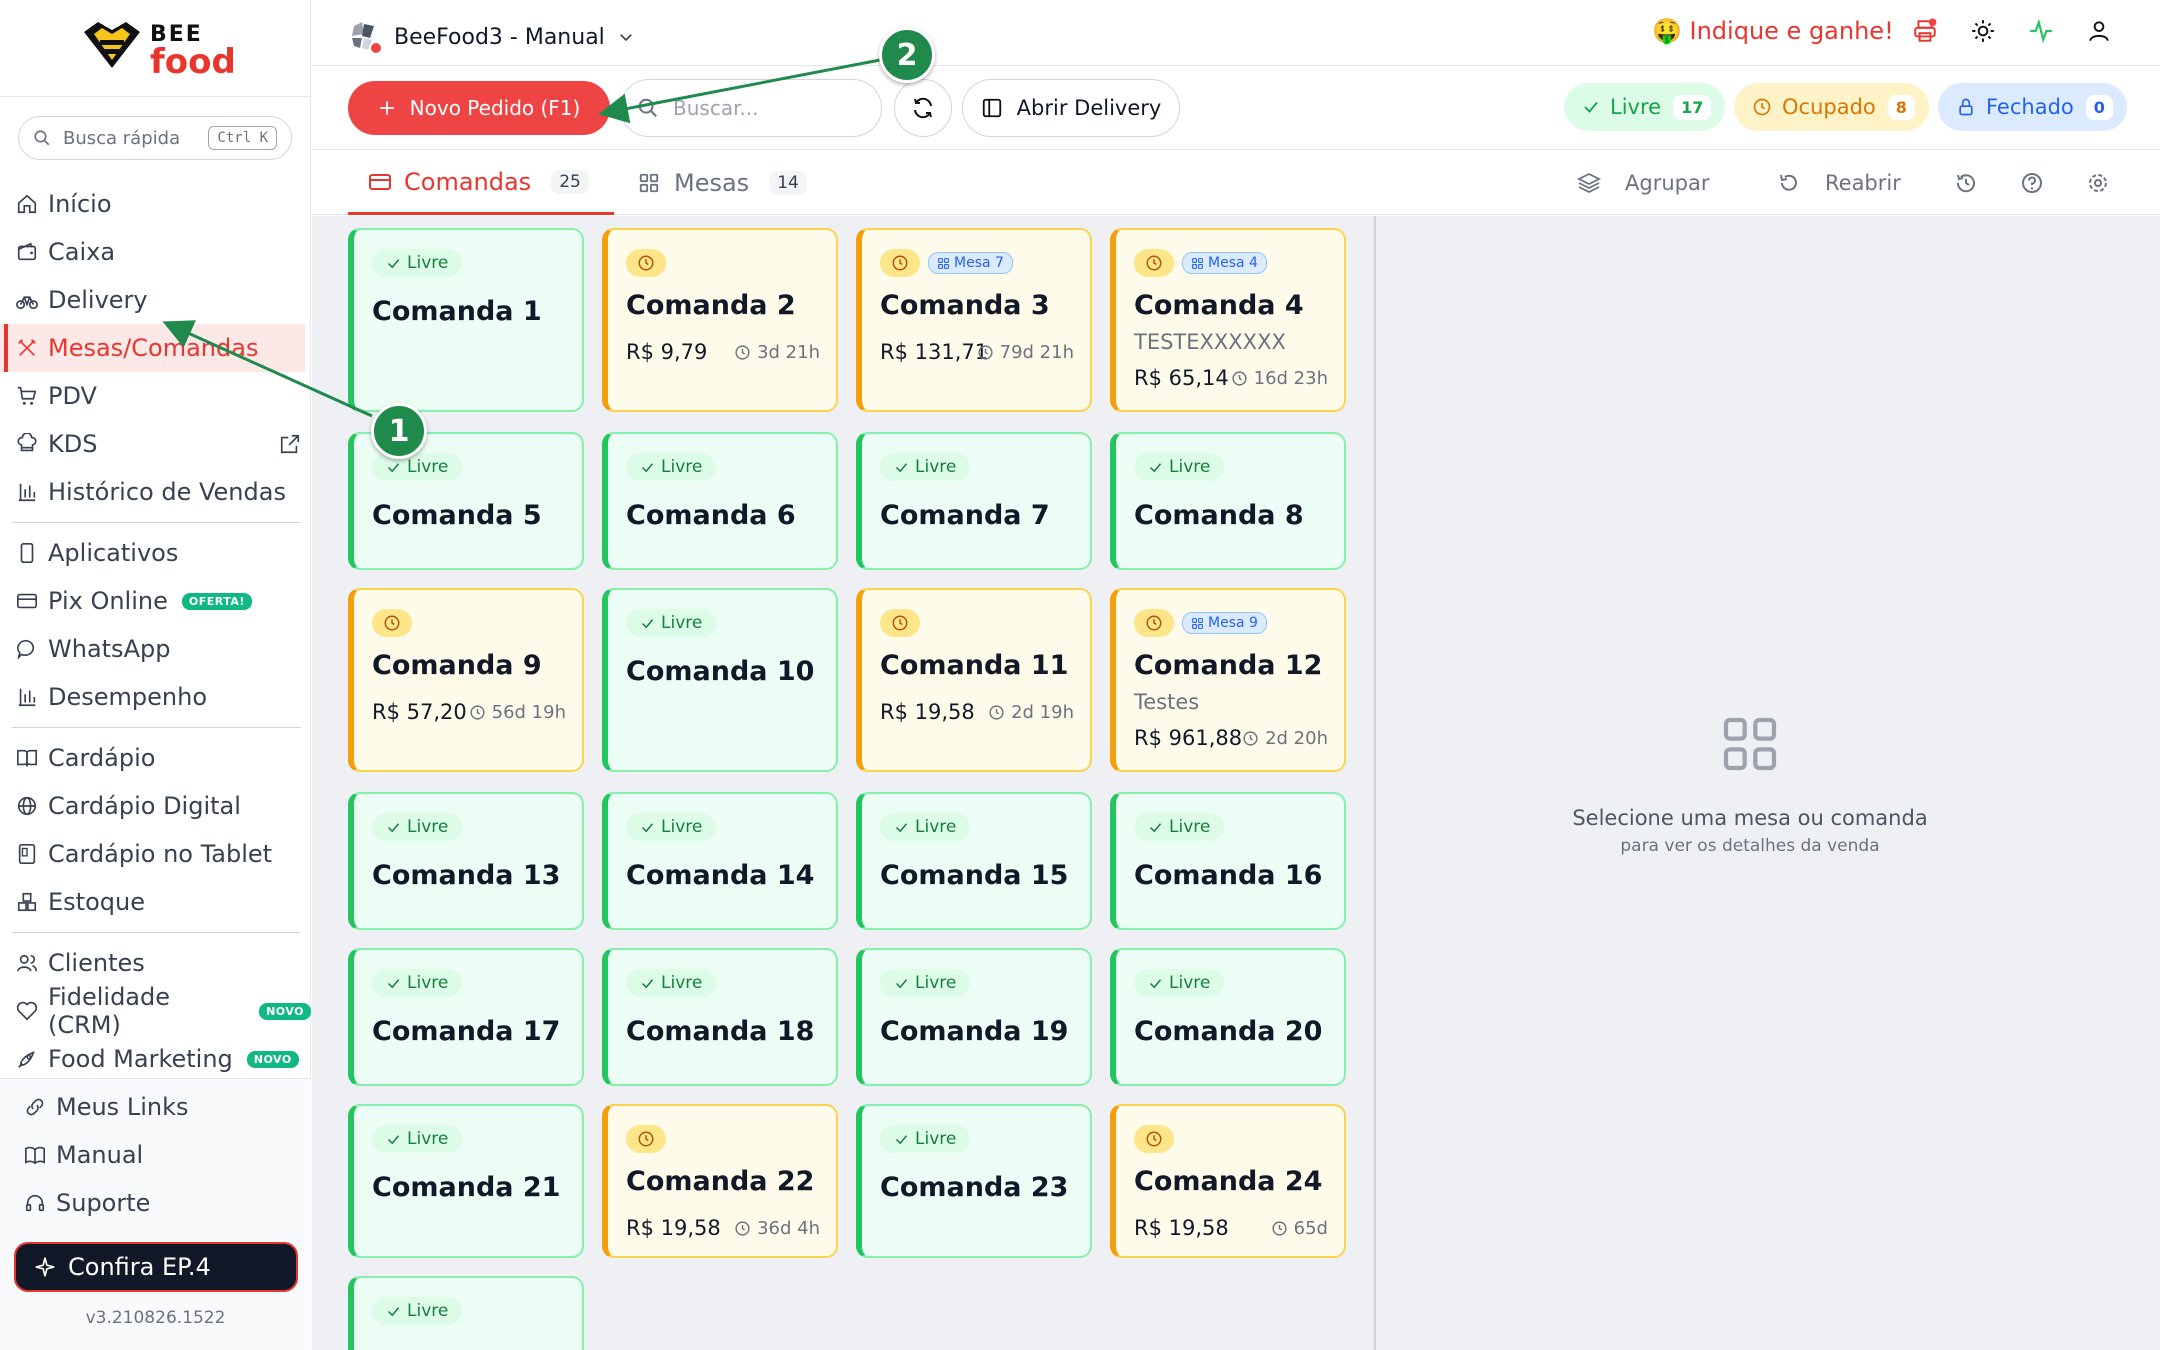 The height and width of the screenshot is (1350, 2160). What do you see at coordinates (155, 1059) in the screenshot?
I see `sidebar-item-food-marketing: Food Marketing NOVO` at bounding box center [155, 1059].